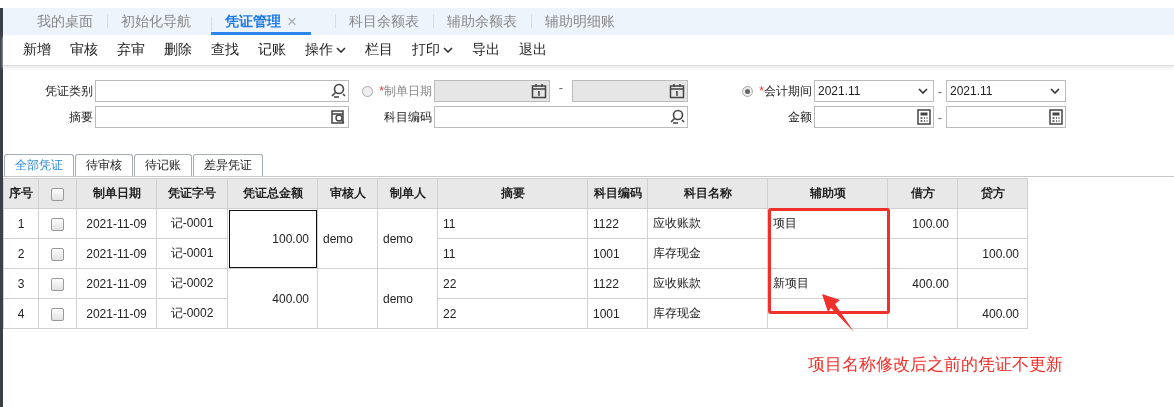 Image resolution: width=1174 pixels, height=407 pixels. Describe the element at coordinates (407, 193) in the screenshot. I see `column-header: 制单人` at that location.